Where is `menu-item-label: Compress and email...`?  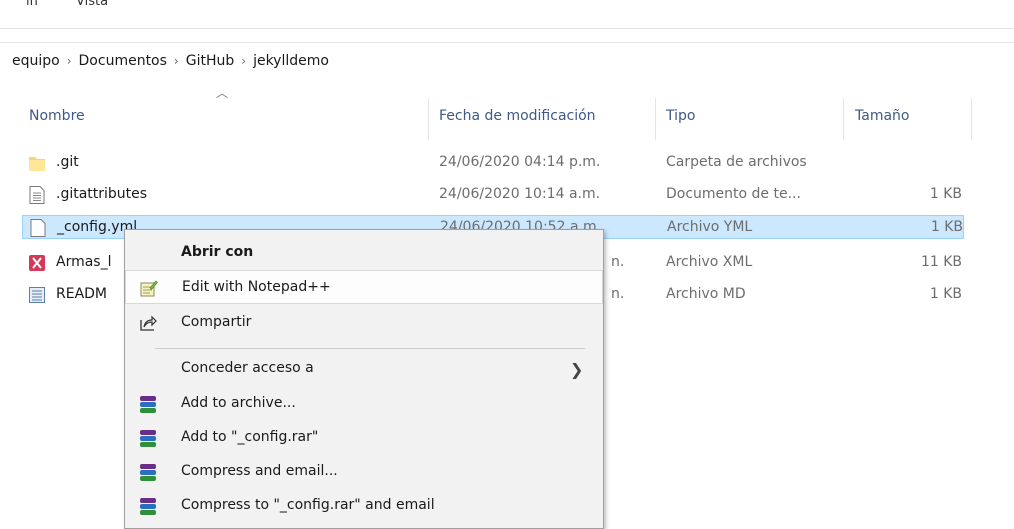
menu-item-label: Compress and email... is located at coordinates (259, 471).